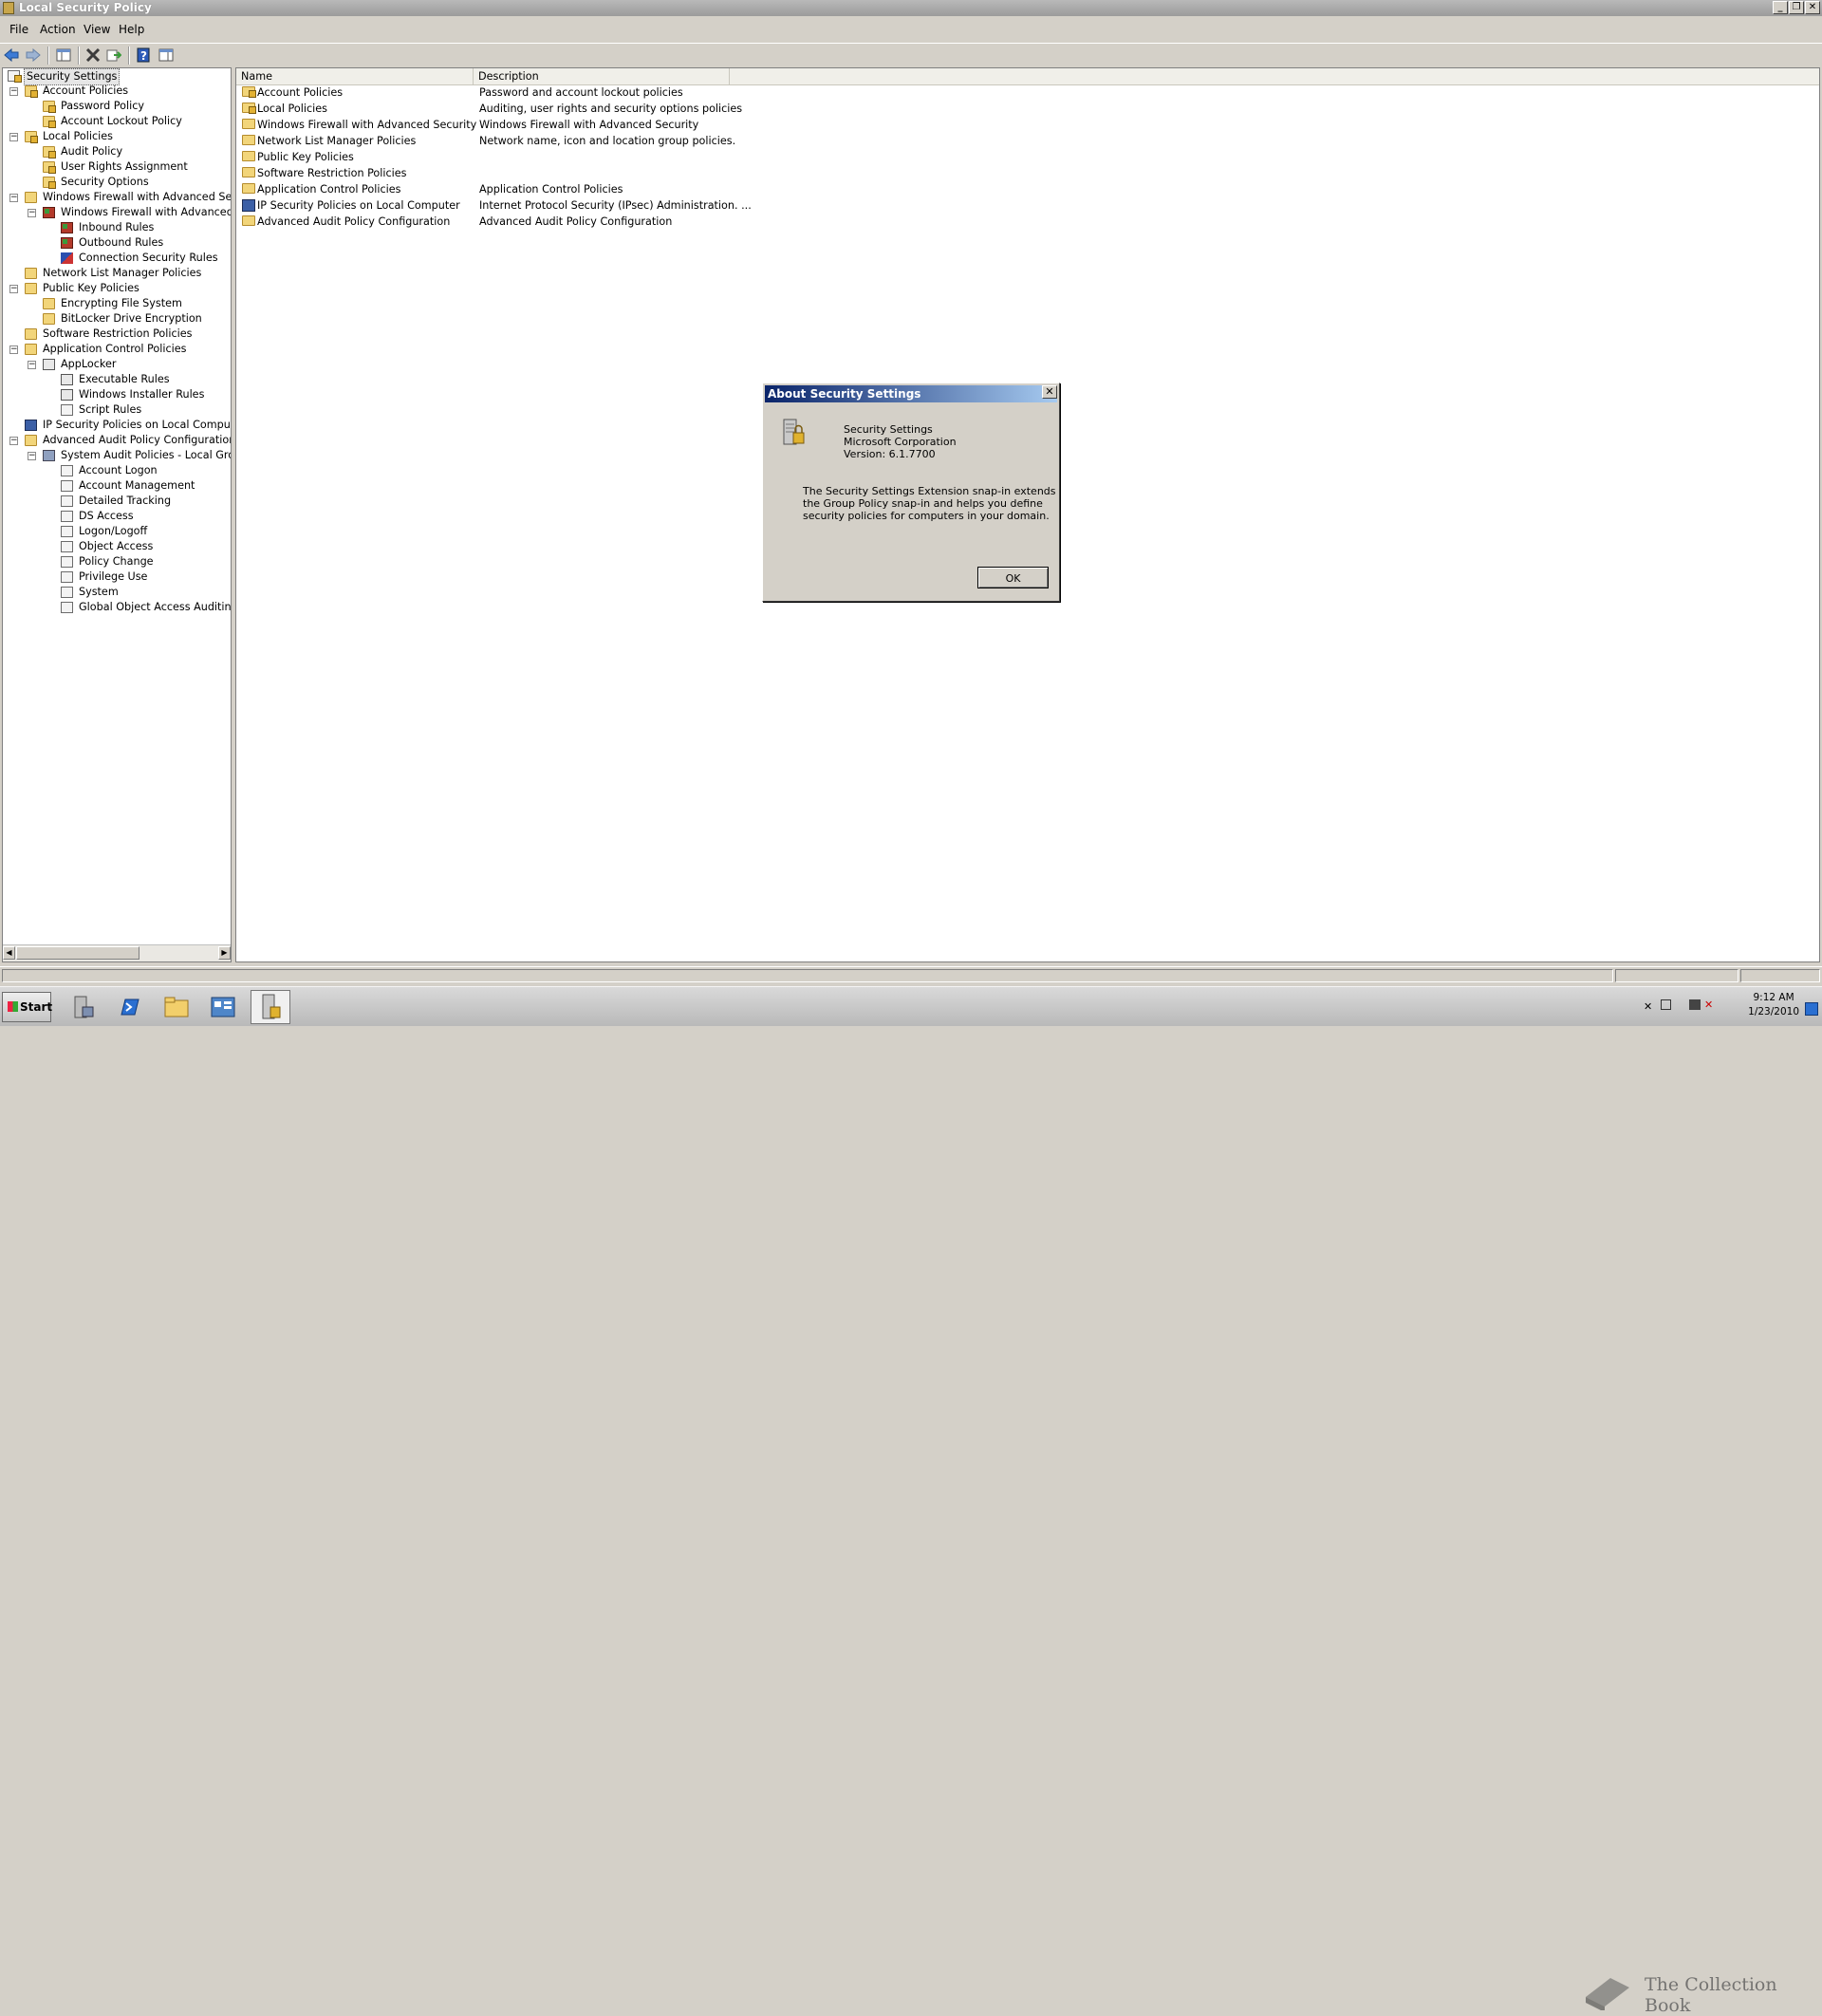 The width and height of the screenshot is (1822, 2016). Describe the element at coordinates (351, 206) in the screenshot. I see `list-item: IP Security Policies on Local Computer` at that location.